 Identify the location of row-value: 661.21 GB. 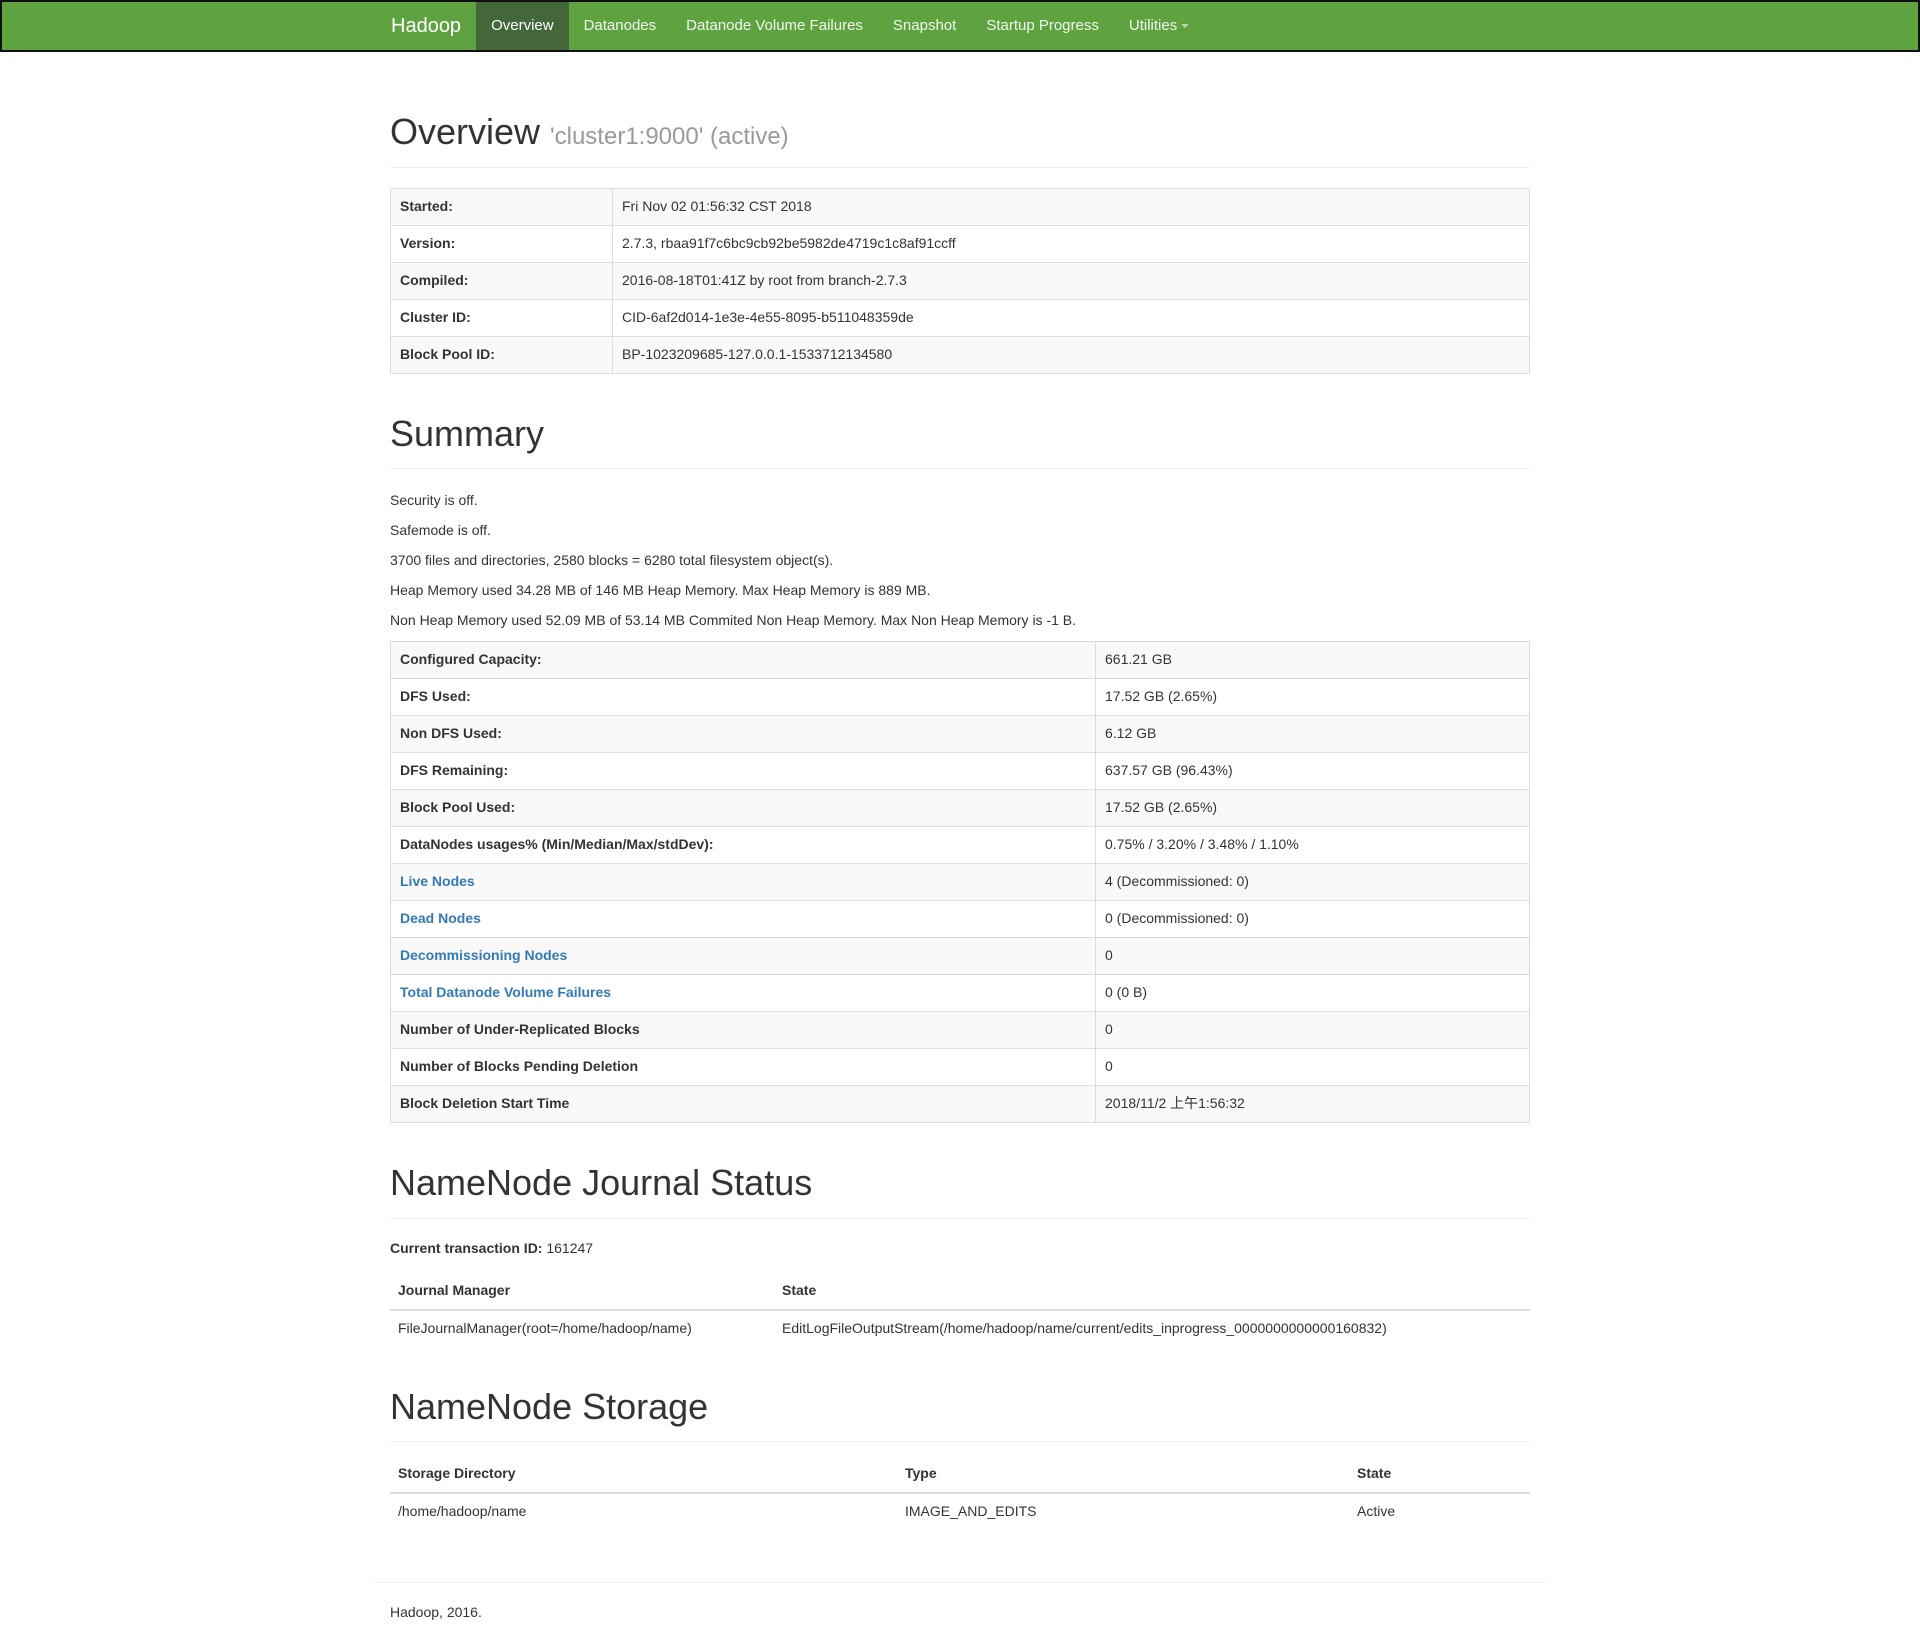
(1312, 660).